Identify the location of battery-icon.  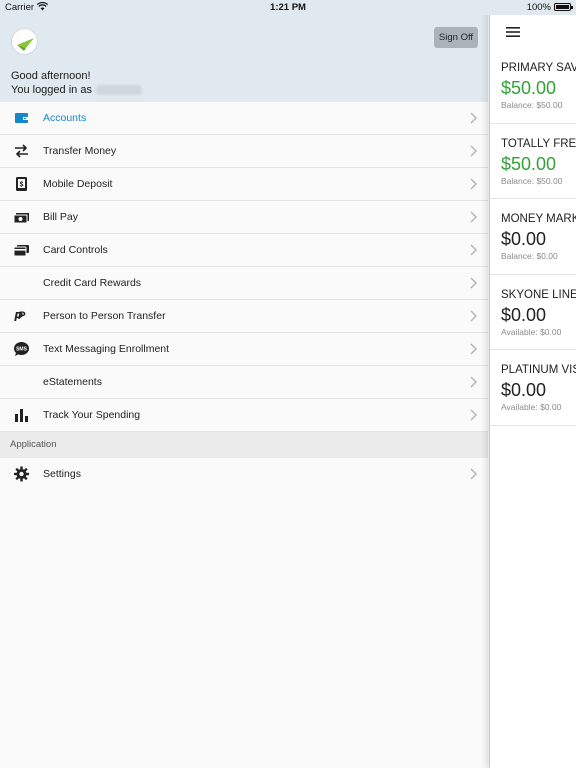
(563, 7).